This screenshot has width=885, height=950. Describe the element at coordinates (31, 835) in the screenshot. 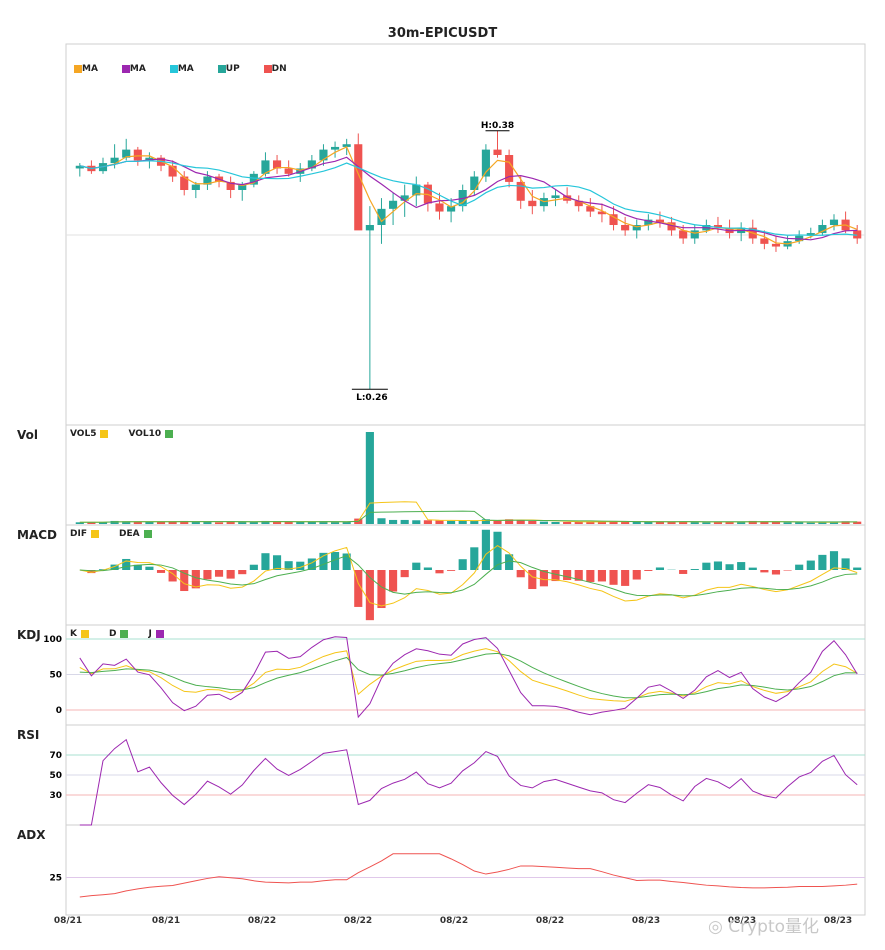

I see `adx-panel-label: ADX` at that location.